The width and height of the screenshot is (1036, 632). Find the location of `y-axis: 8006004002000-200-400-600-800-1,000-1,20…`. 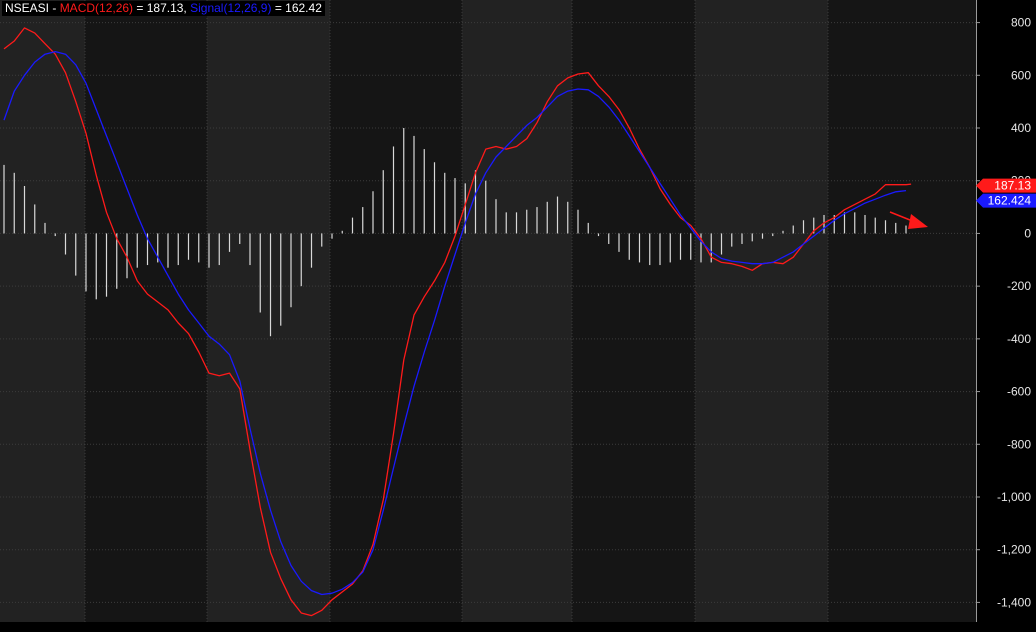

y-axis: 8006004002000-200-400-600-800-1,000-1,20… is located at coordinates (1003, 311).